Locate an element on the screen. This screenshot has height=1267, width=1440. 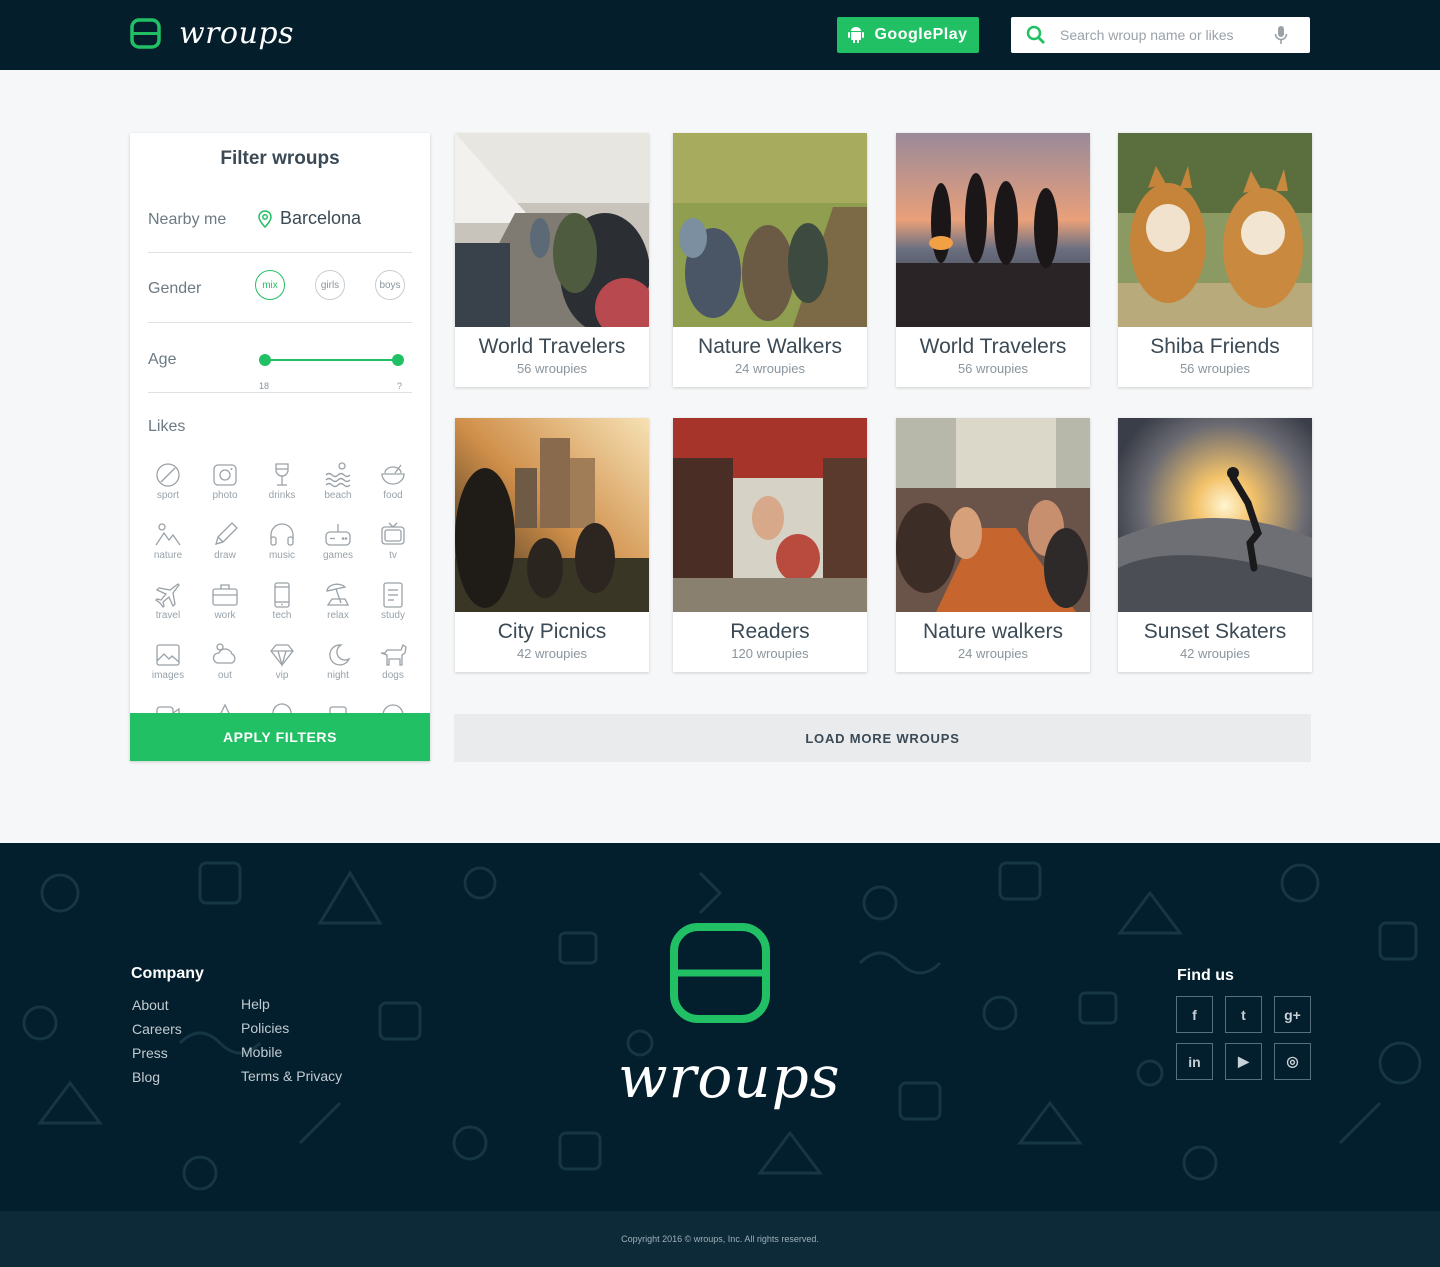
beach-icon is located at coordinates (338, 475).